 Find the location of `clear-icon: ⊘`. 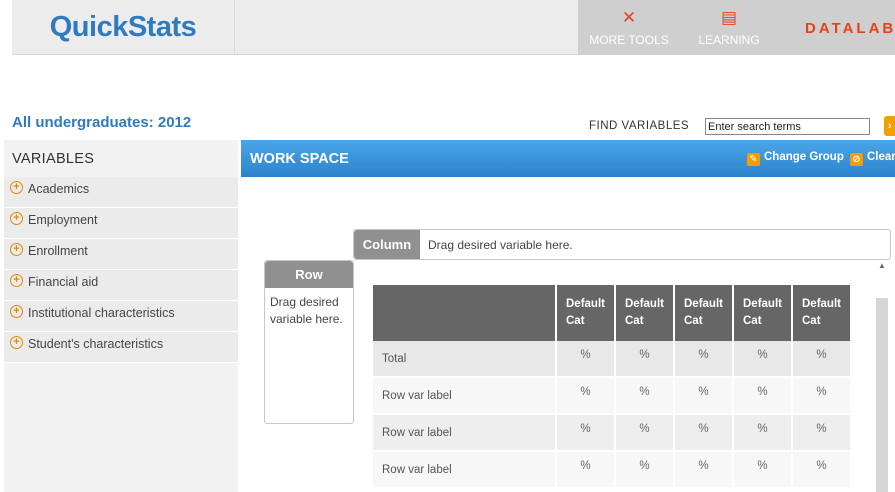

clear-icon: ⊘ is located at coordinates (856, 159).